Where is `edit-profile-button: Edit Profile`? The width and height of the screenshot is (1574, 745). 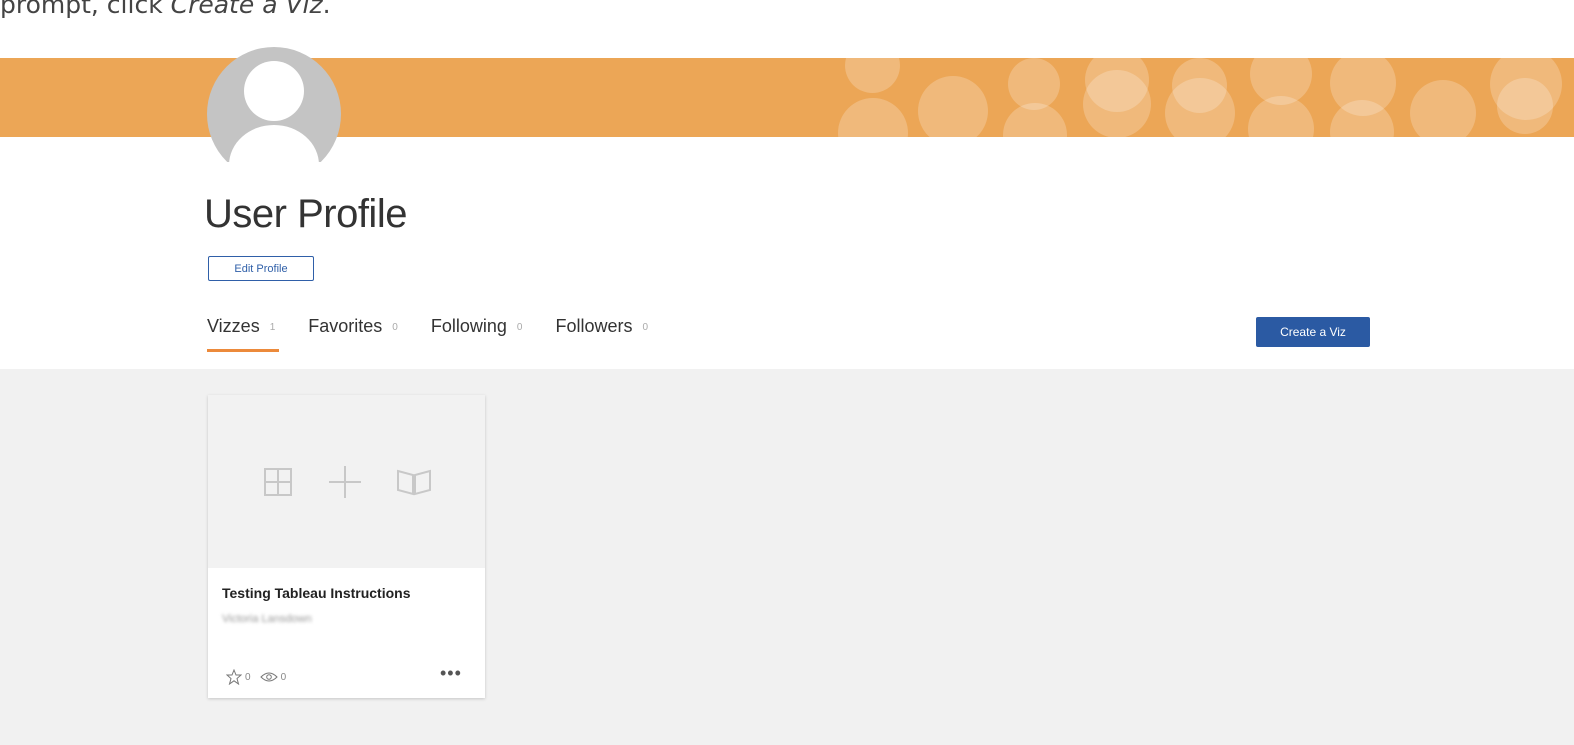 edit-profile-button: Edit Profile is located at coordinates (261, 268).